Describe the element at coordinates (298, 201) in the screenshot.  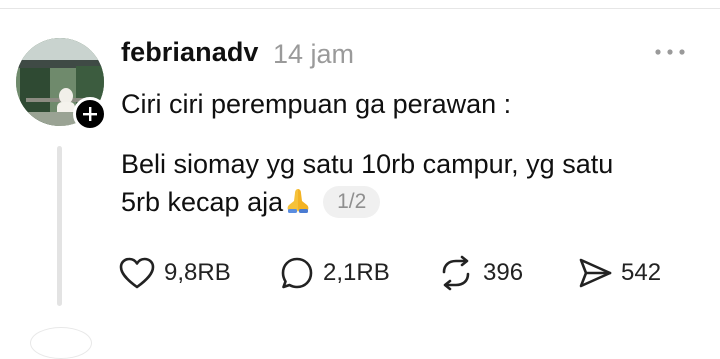
I see `folded-hands-icon` at that location.